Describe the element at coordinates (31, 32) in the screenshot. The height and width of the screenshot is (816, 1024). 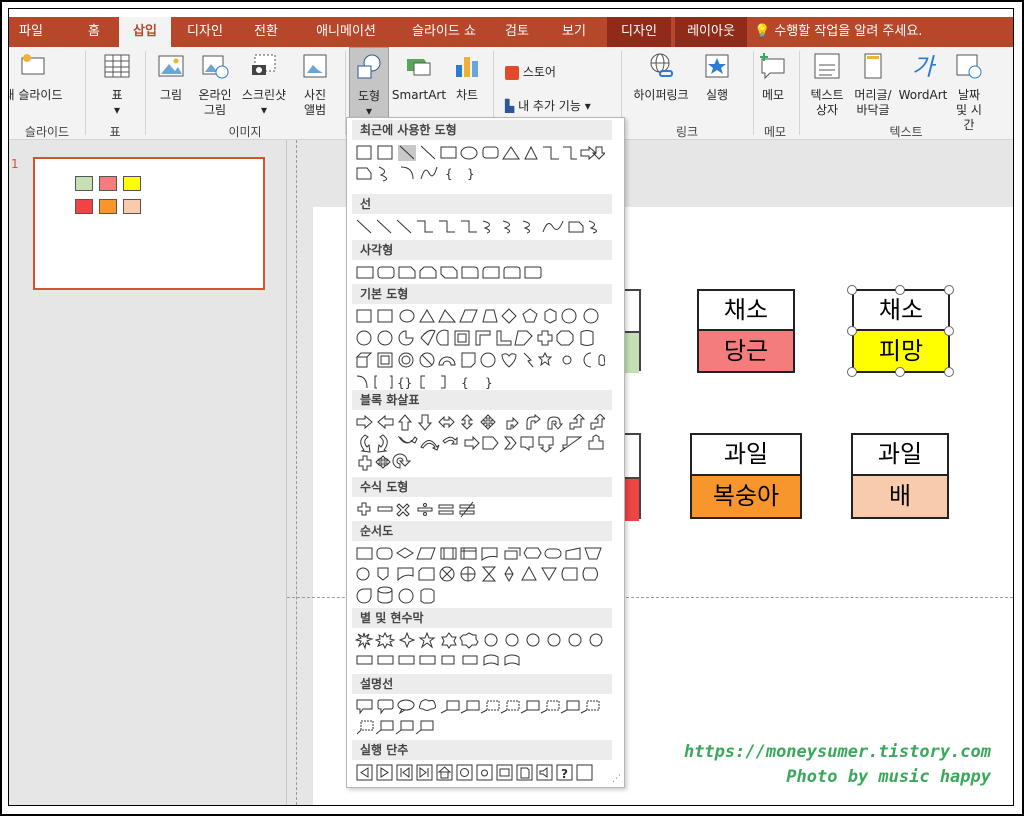
I see `tab-file: 파일` at that location.